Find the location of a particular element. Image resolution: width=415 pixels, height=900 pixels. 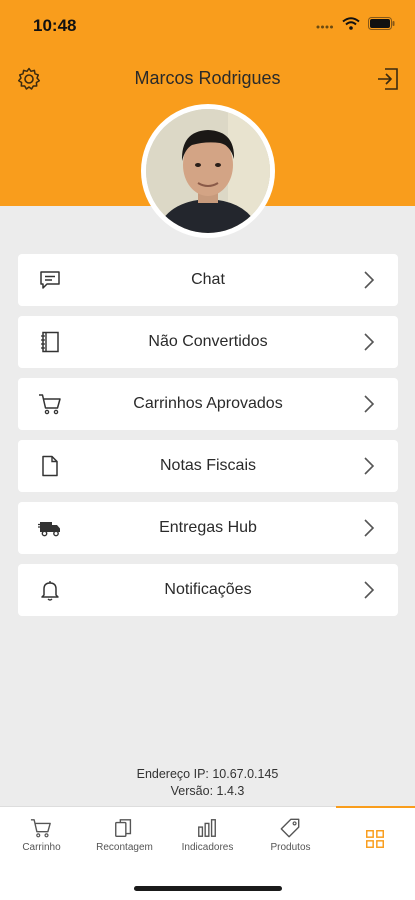

menu-item-chat: Chat is located at coordinates (208, 280).